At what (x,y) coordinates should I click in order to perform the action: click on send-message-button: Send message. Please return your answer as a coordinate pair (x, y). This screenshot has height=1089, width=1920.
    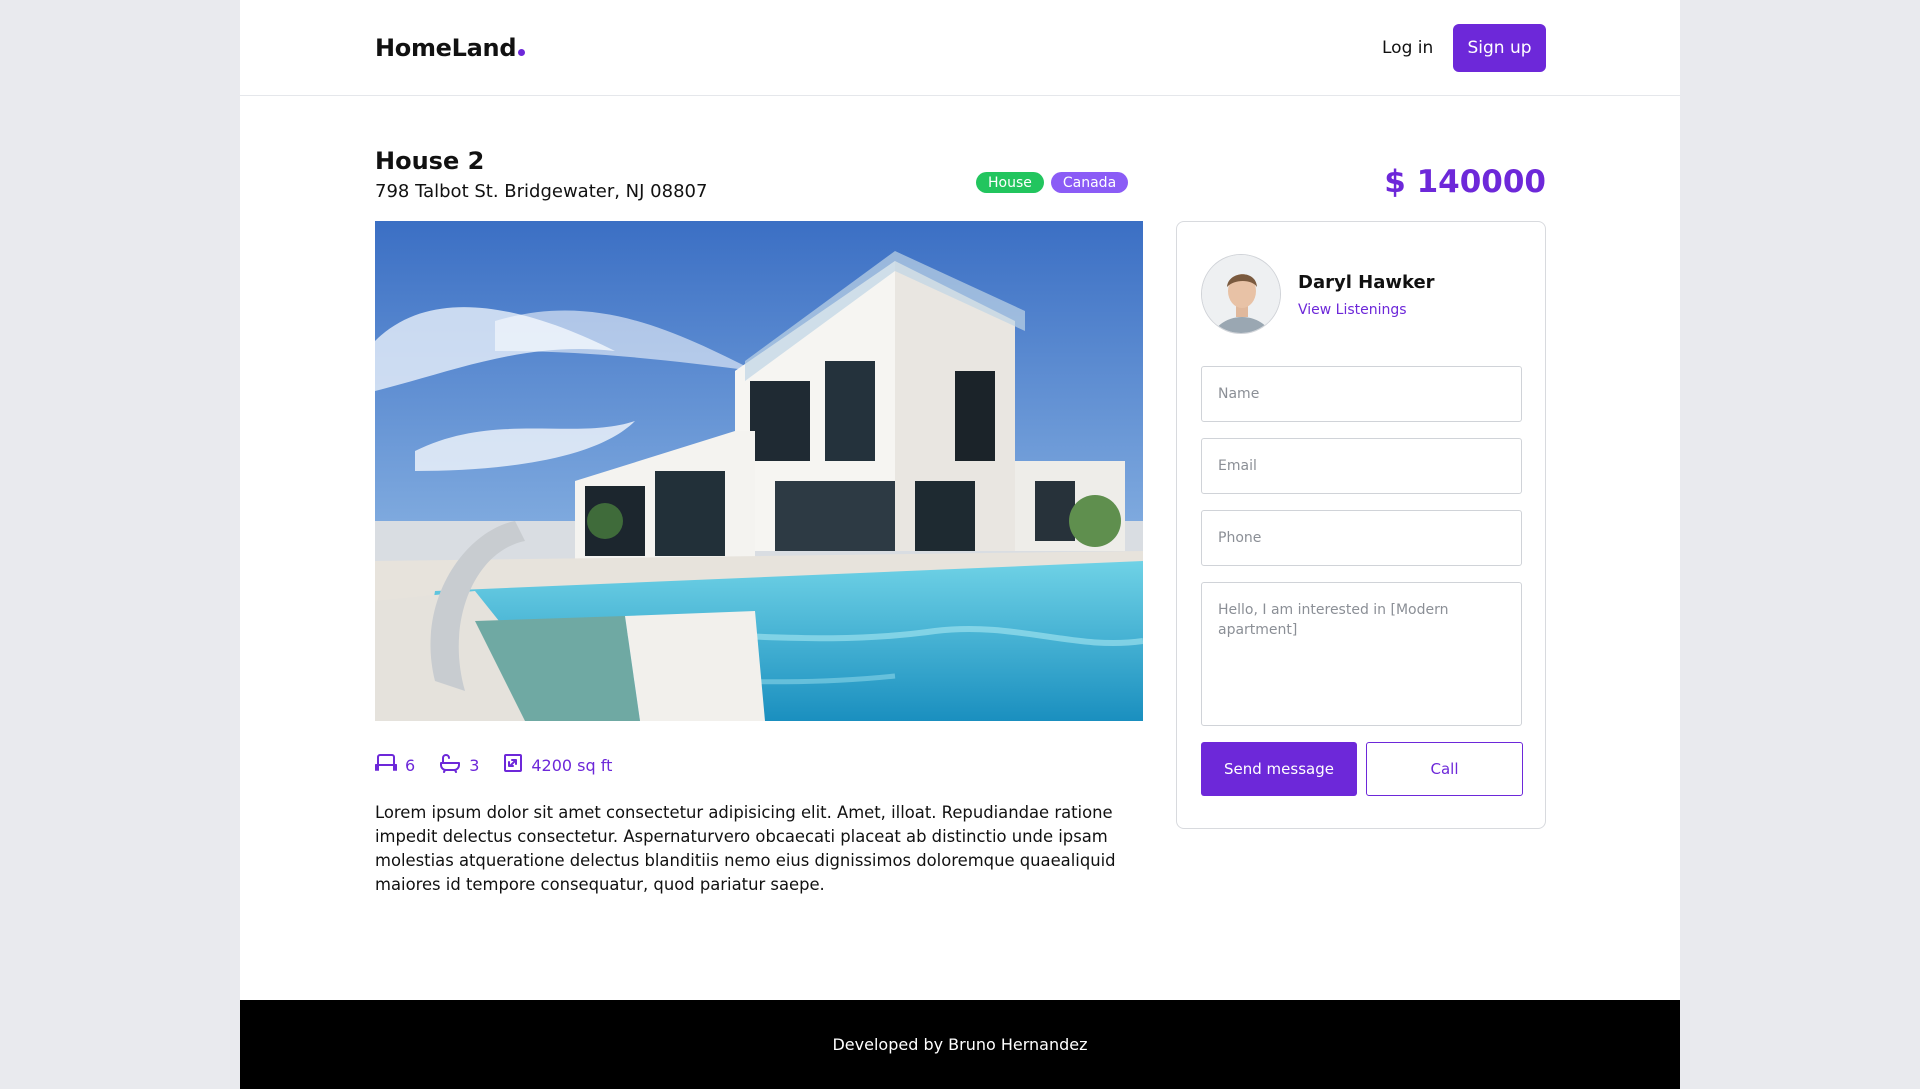
    Looking at the image, I should click on (1279, 769).